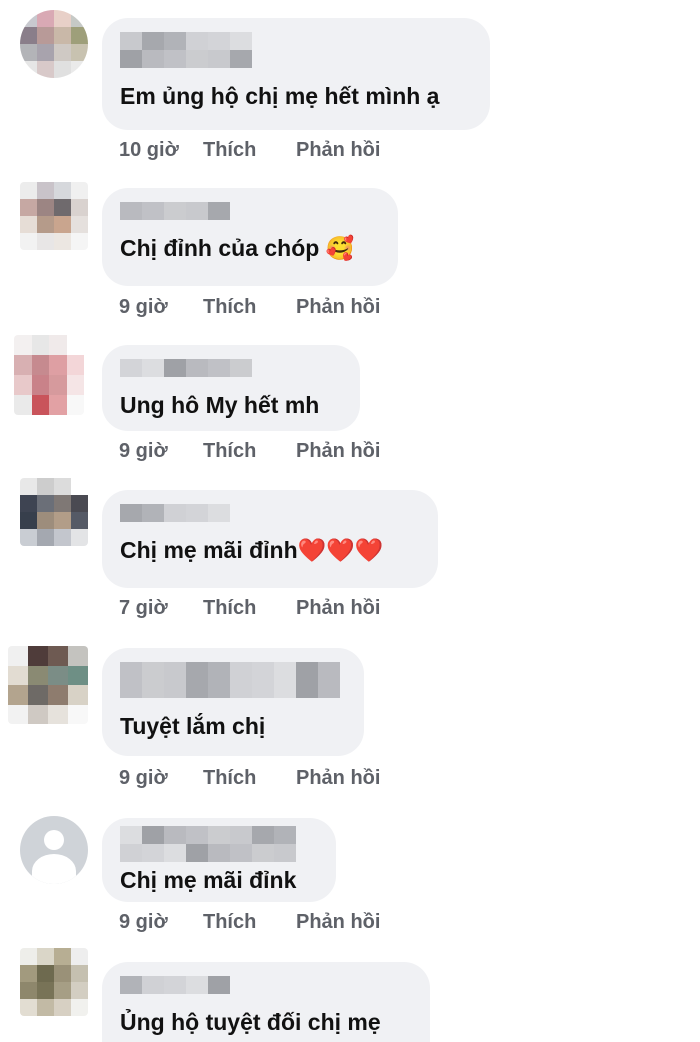 Image resolution: width=700 pixels, height=1042 pixels. Describe the element at coordinates (231, 388) in the screenshot. I see `comment-bubble: Ung hô My hết mh` at that location.